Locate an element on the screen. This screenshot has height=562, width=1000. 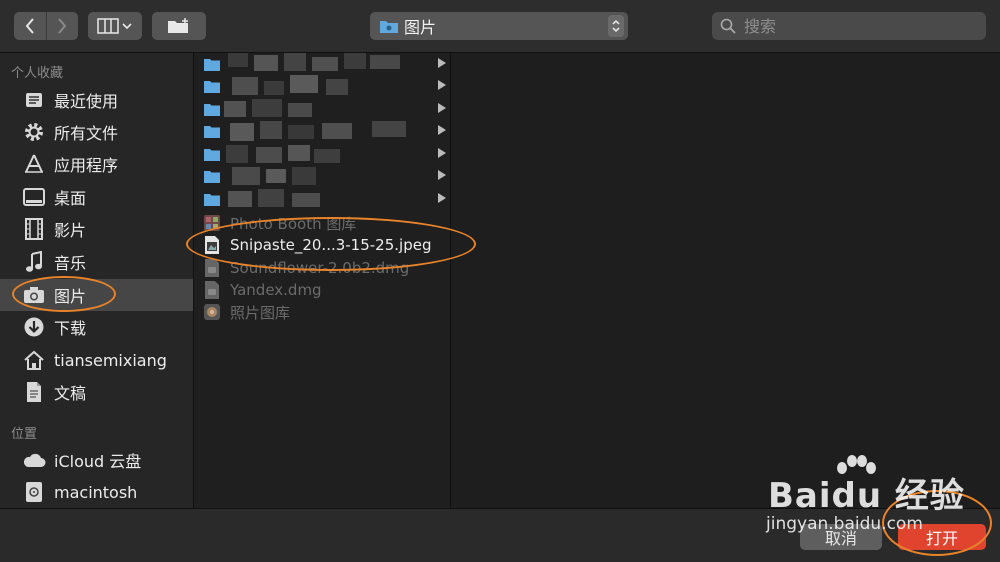
baidu-watermark: Baidu 经验 jingyan.baidu.com is located at coordinates (883, 499).